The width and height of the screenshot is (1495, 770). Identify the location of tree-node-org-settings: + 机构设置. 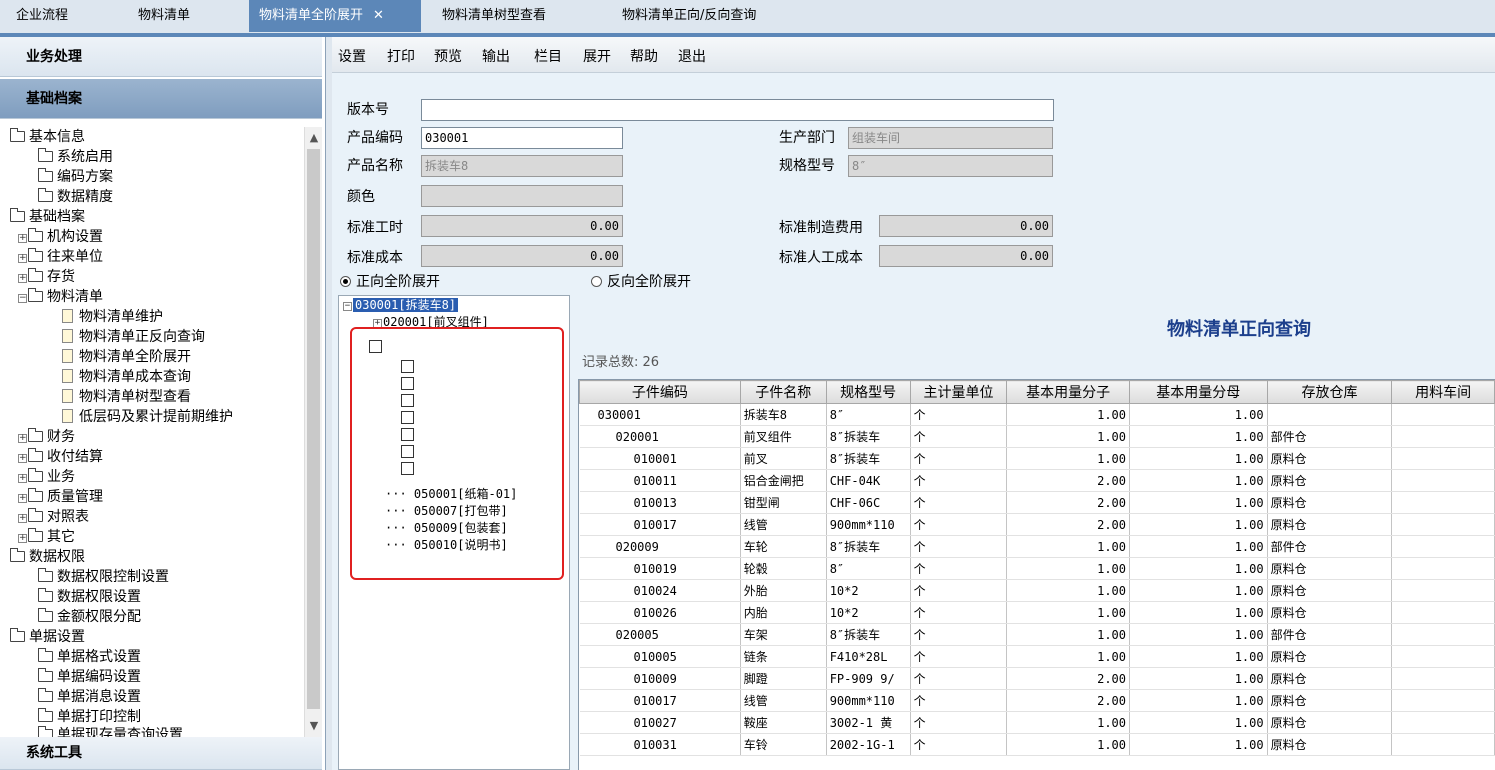
(60, 237).